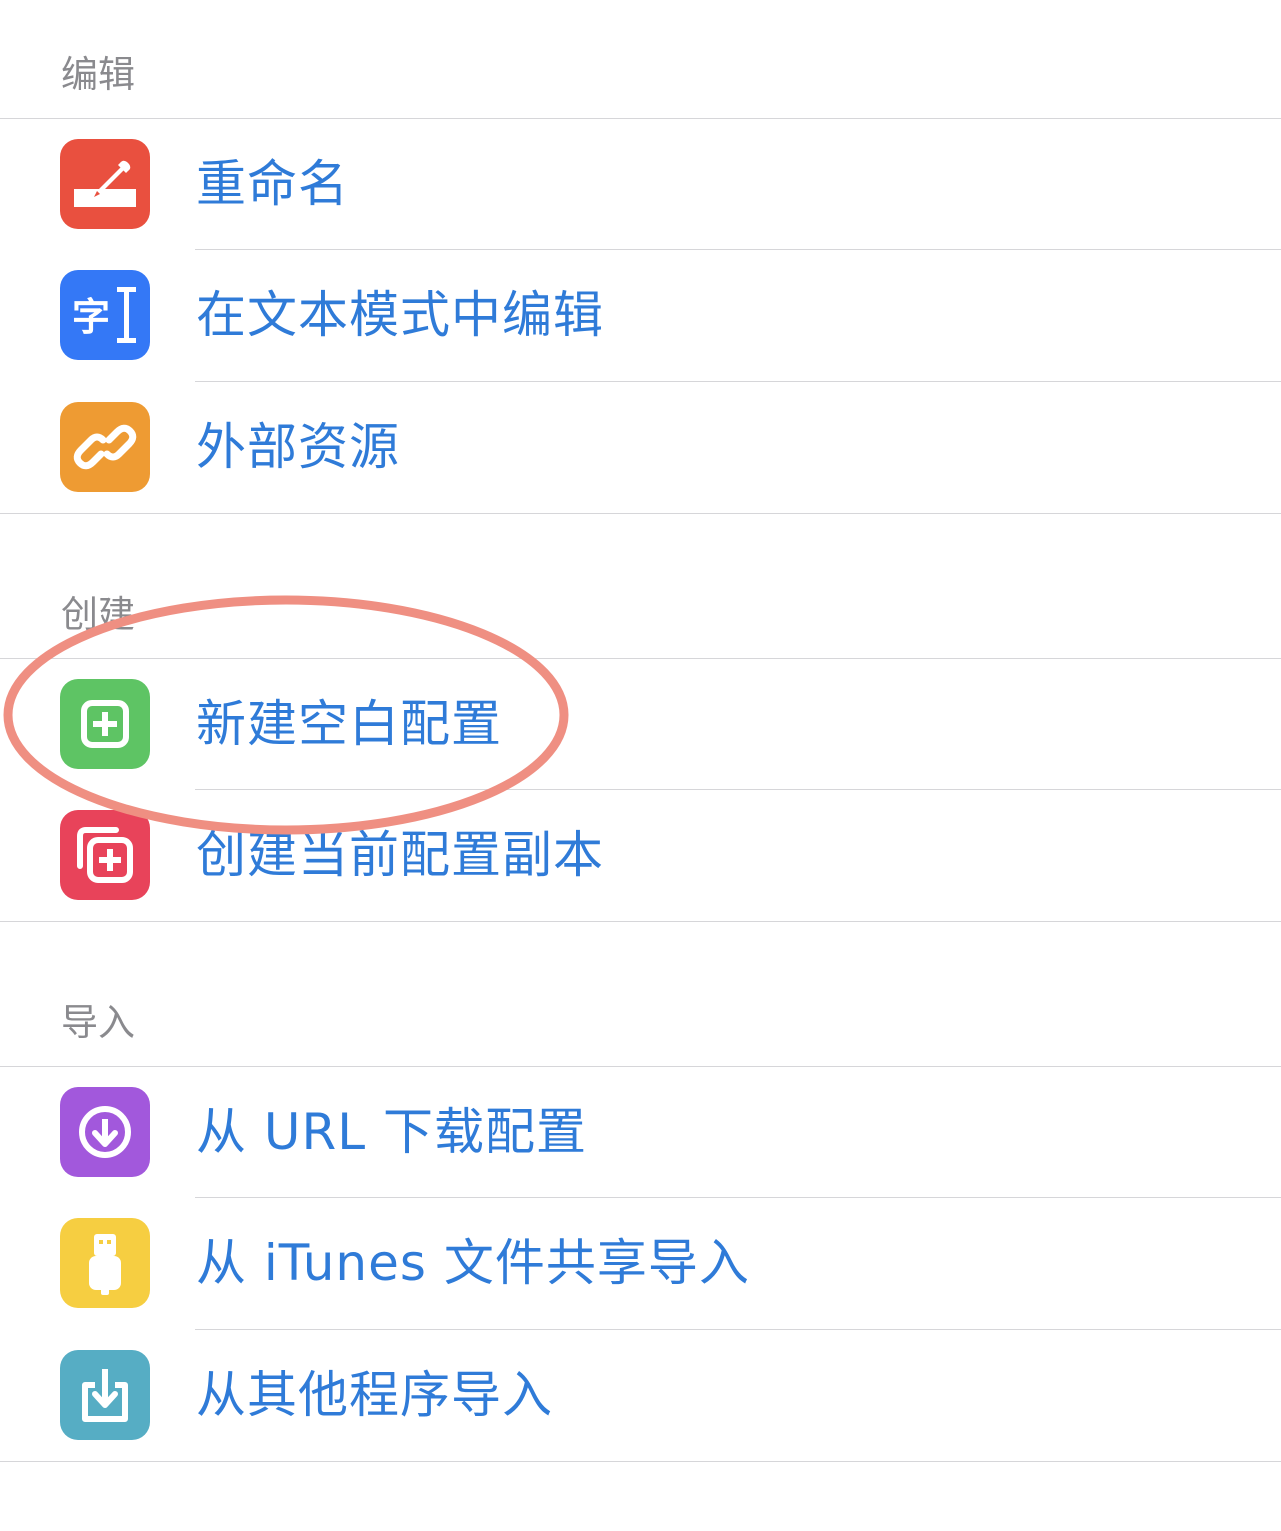 The image size is (1281, 1531). Describe the element at coordinates (640, 724) in the screenshot. I see `new-blank-config-row: 新建空白配置` at that location.